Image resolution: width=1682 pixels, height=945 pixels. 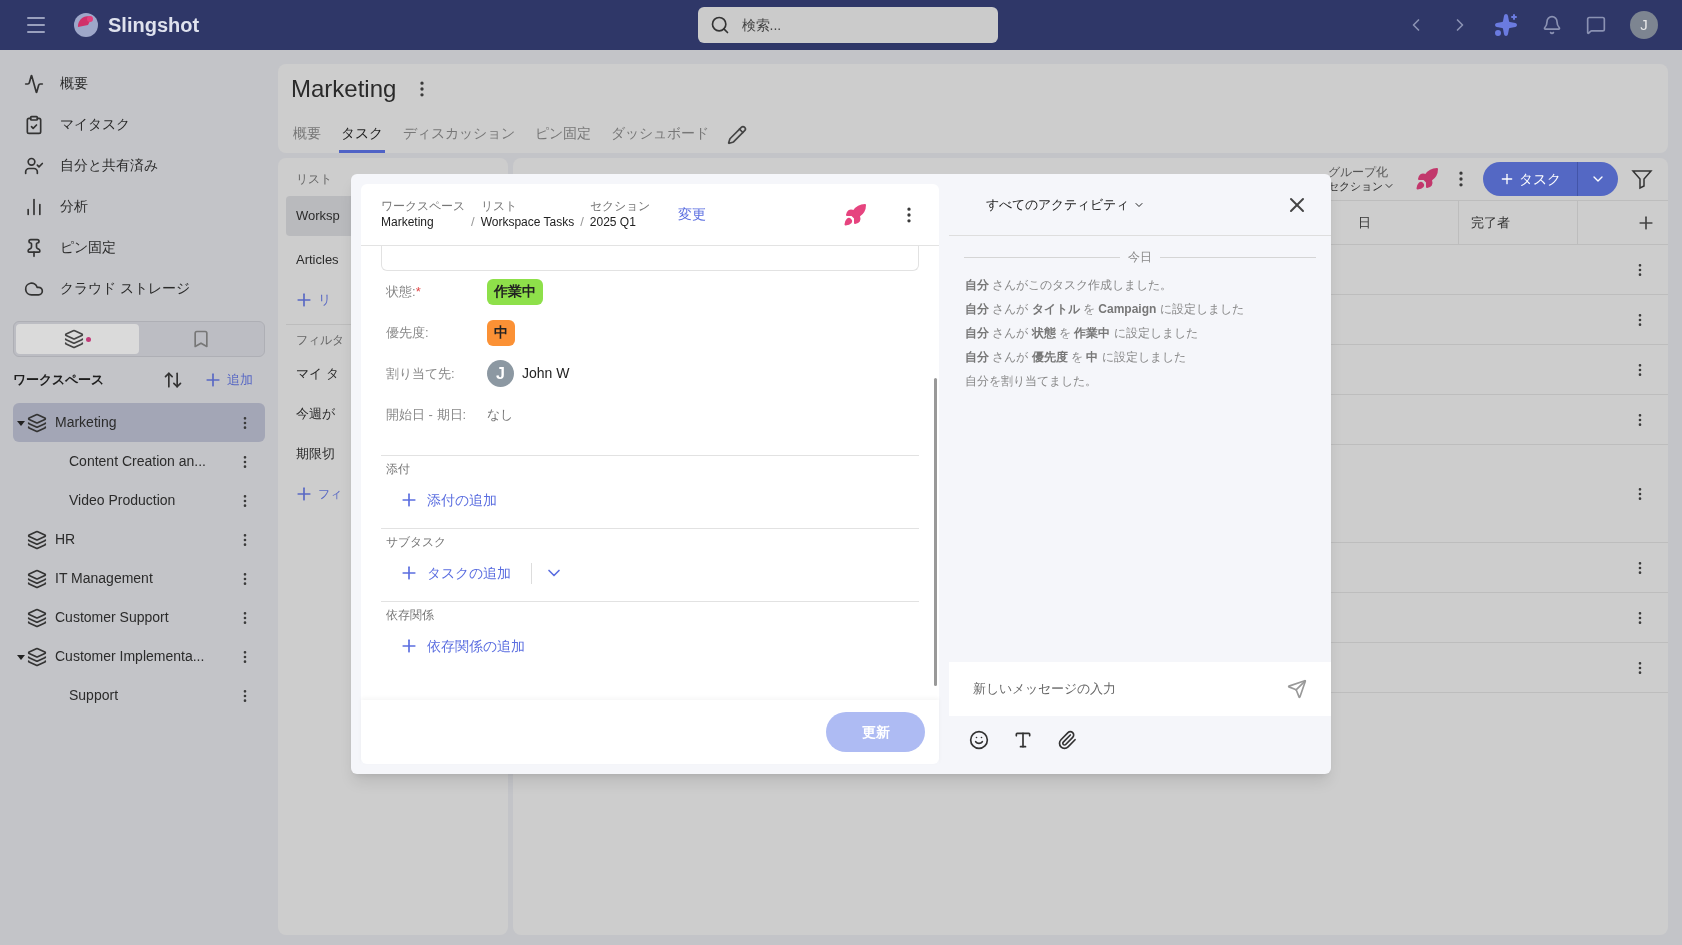 What do you see at coordinates (500, 373) in the screenshot?
I see `assignee-avatar: J` at bounding box center [500, 373].